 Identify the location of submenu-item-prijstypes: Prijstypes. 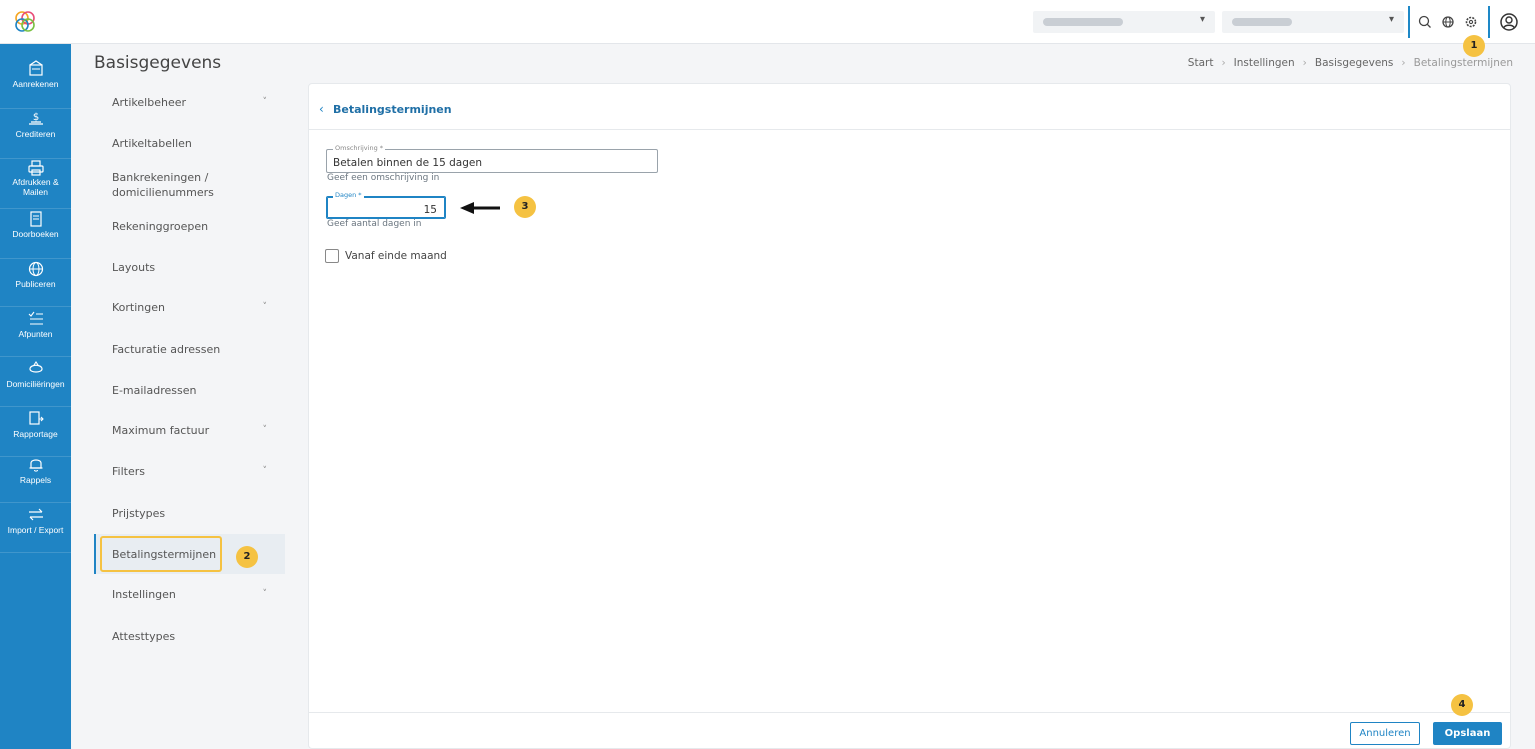
(189, 513).